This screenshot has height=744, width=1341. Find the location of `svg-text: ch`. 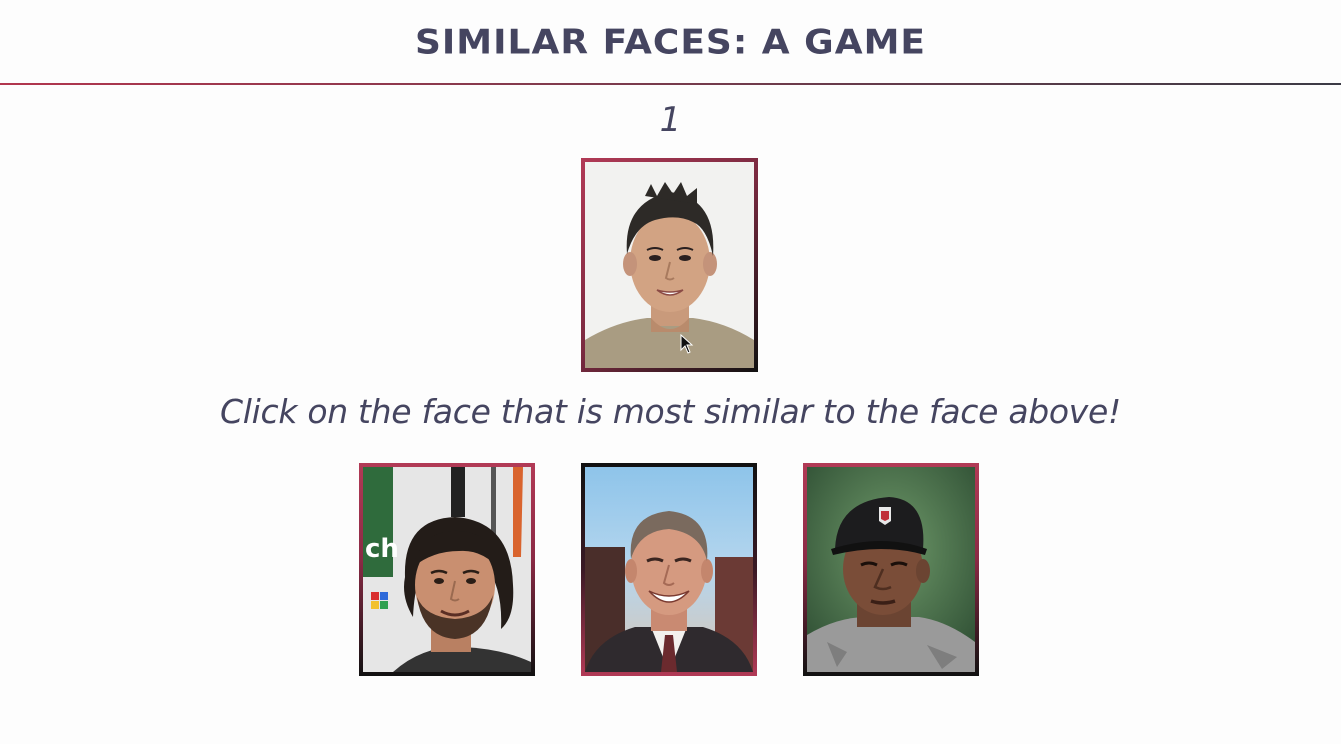

svg-text: ch is located at coordinates (382, 549).